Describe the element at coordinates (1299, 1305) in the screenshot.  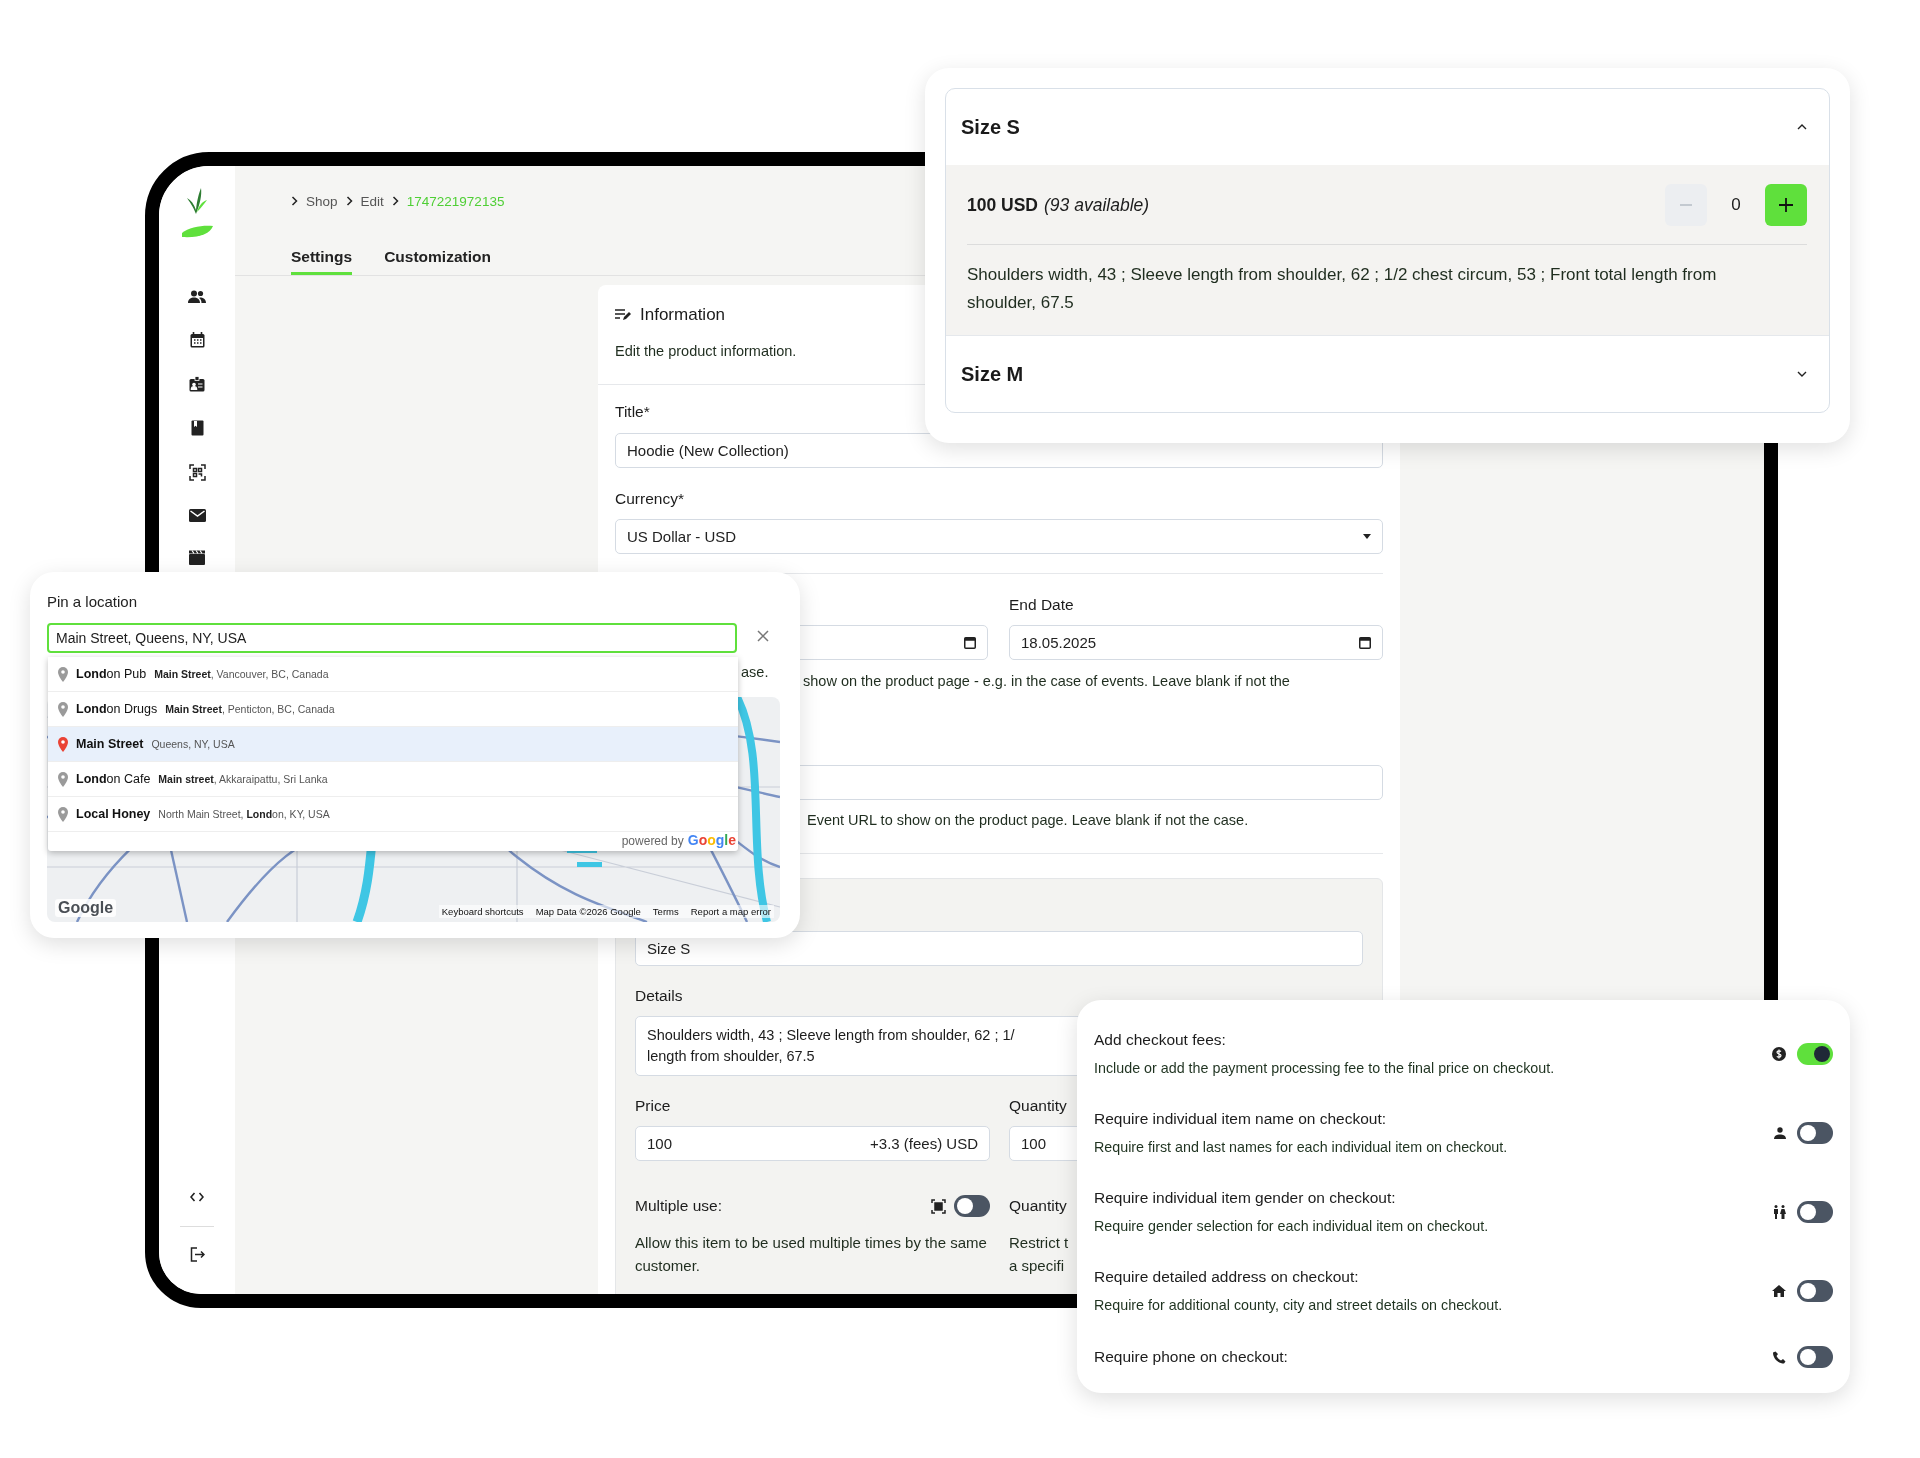
I see `option-description: Require for additional county, city and street details on checkout.` at that location.